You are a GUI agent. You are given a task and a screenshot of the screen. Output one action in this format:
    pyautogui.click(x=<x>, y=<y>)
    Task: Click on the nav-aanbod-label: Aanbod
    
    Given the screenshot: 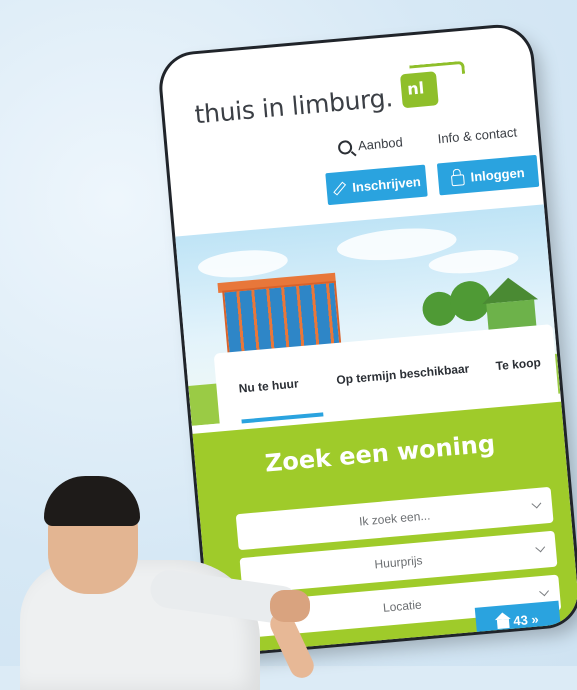 What is the action you would take?
    pyautogui.click(x=380, y=144)
    